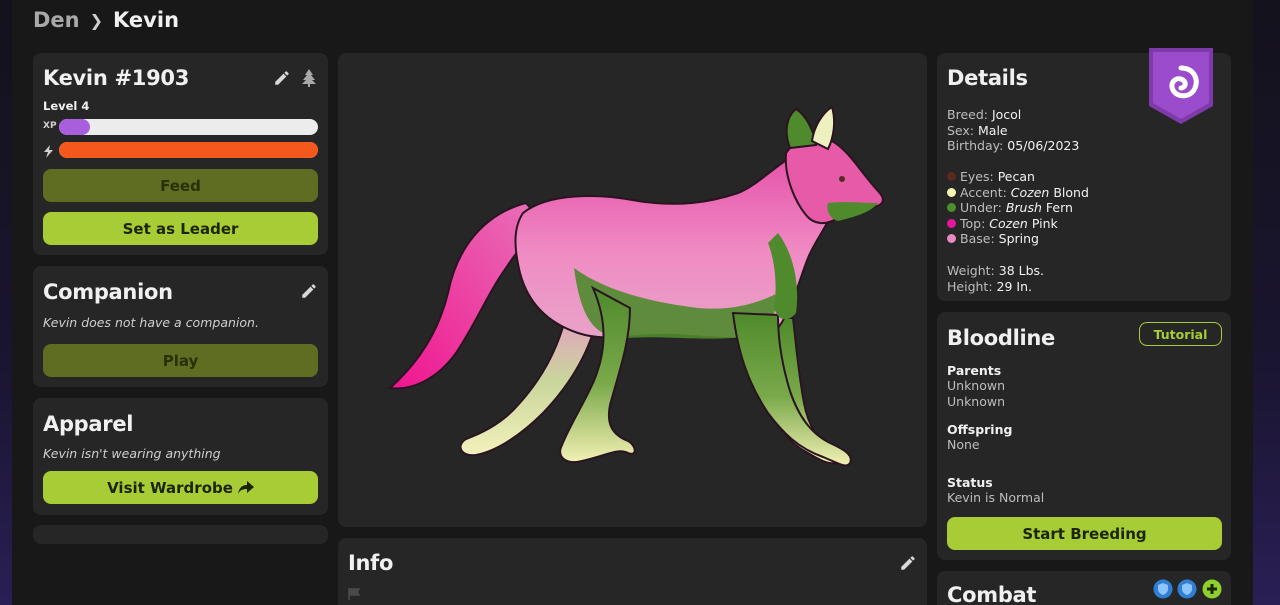 The image size is (1280, 605). I want to click on offspring-label: Offspring, so click(980, 429).